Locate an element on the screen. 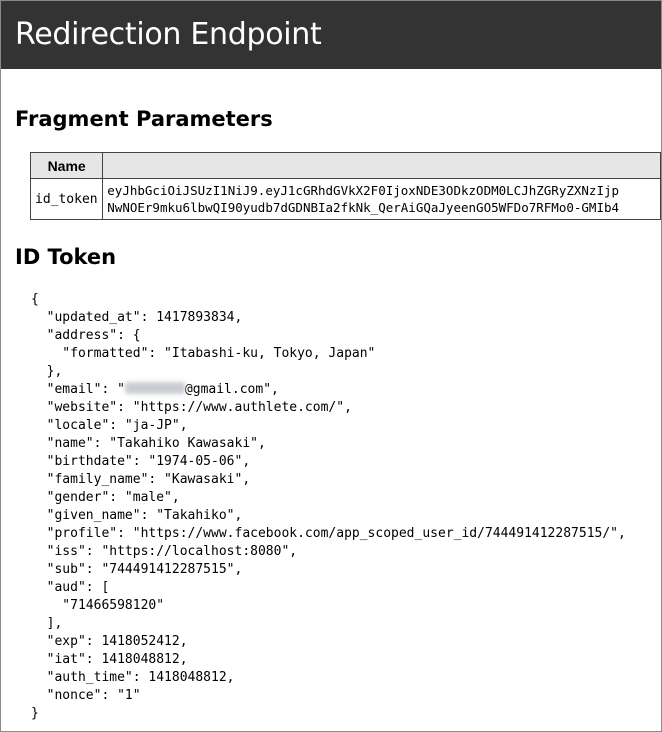 The width and height of the screenshot is (662, 732). json-line: "exp": 1418052412, is located at coordinates (109, 641).